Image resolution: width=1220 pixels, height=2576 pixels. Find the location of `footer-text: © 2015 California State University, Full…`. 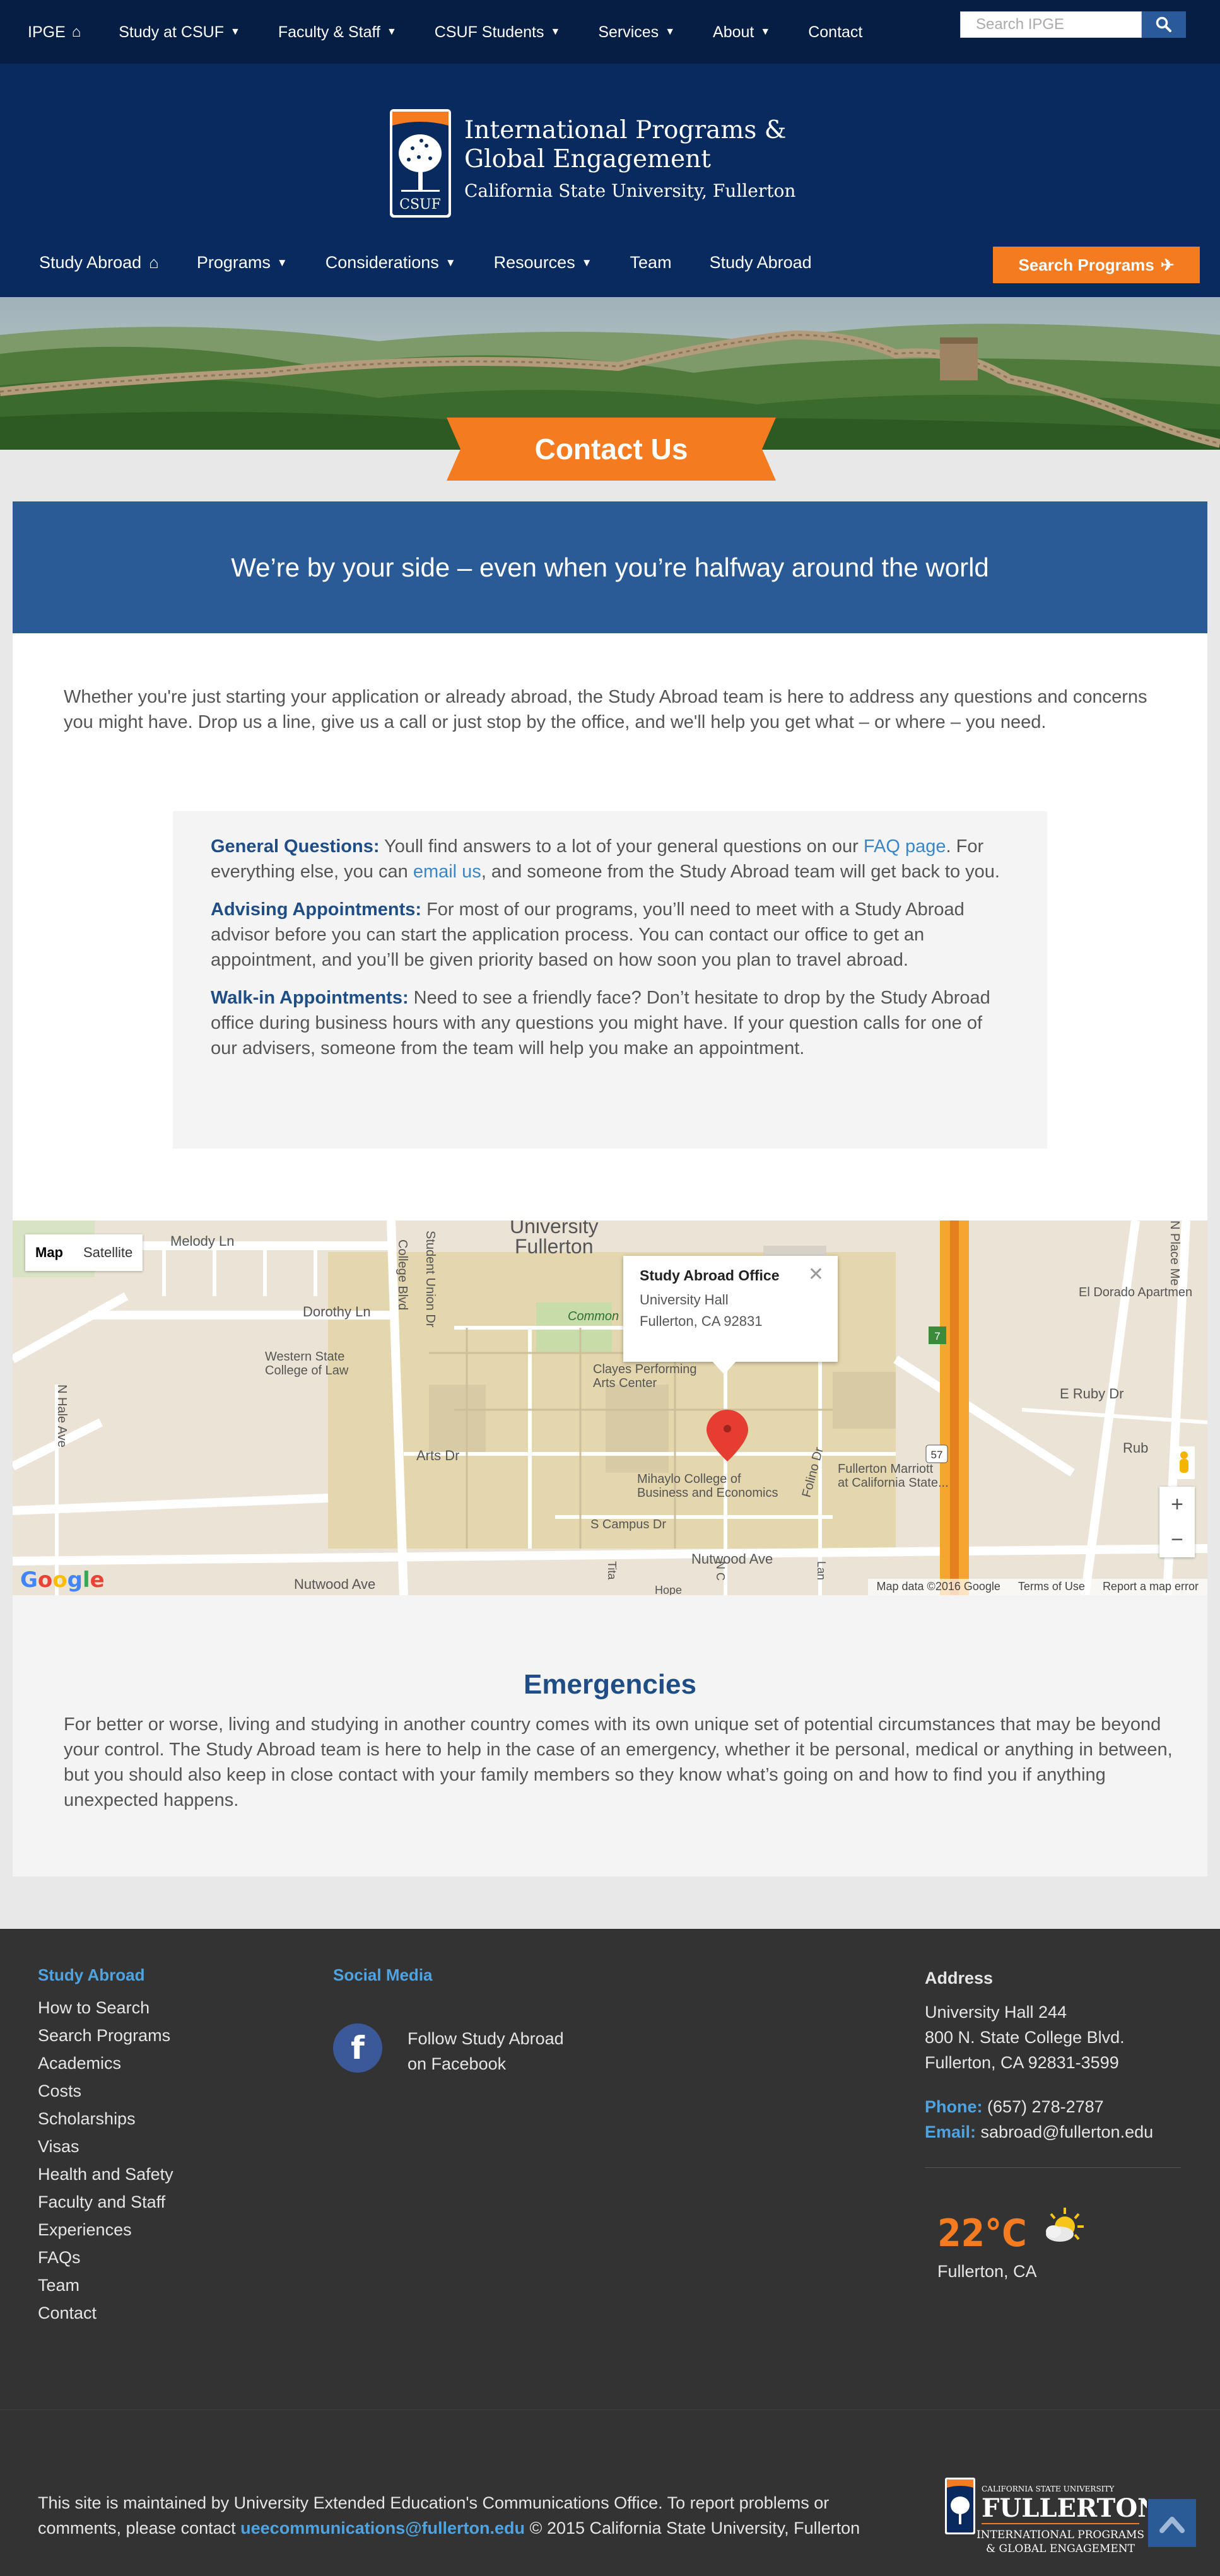

footer-text: © 2015 California State University, Full… is located at coordinates (692, 2528).